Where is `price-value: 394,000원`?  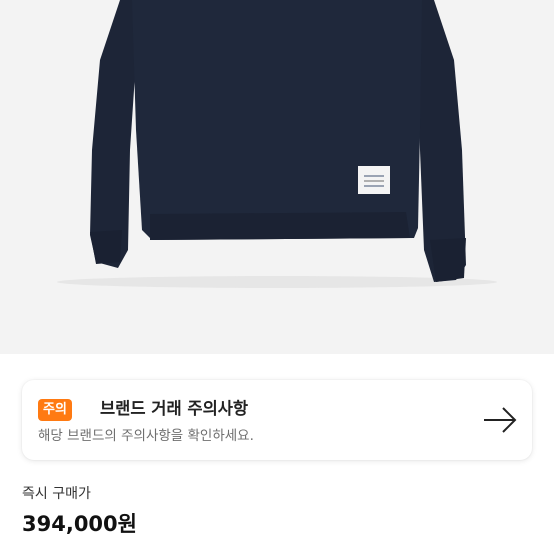
price-value: 394,000원 is located at coordinates (79, 524).